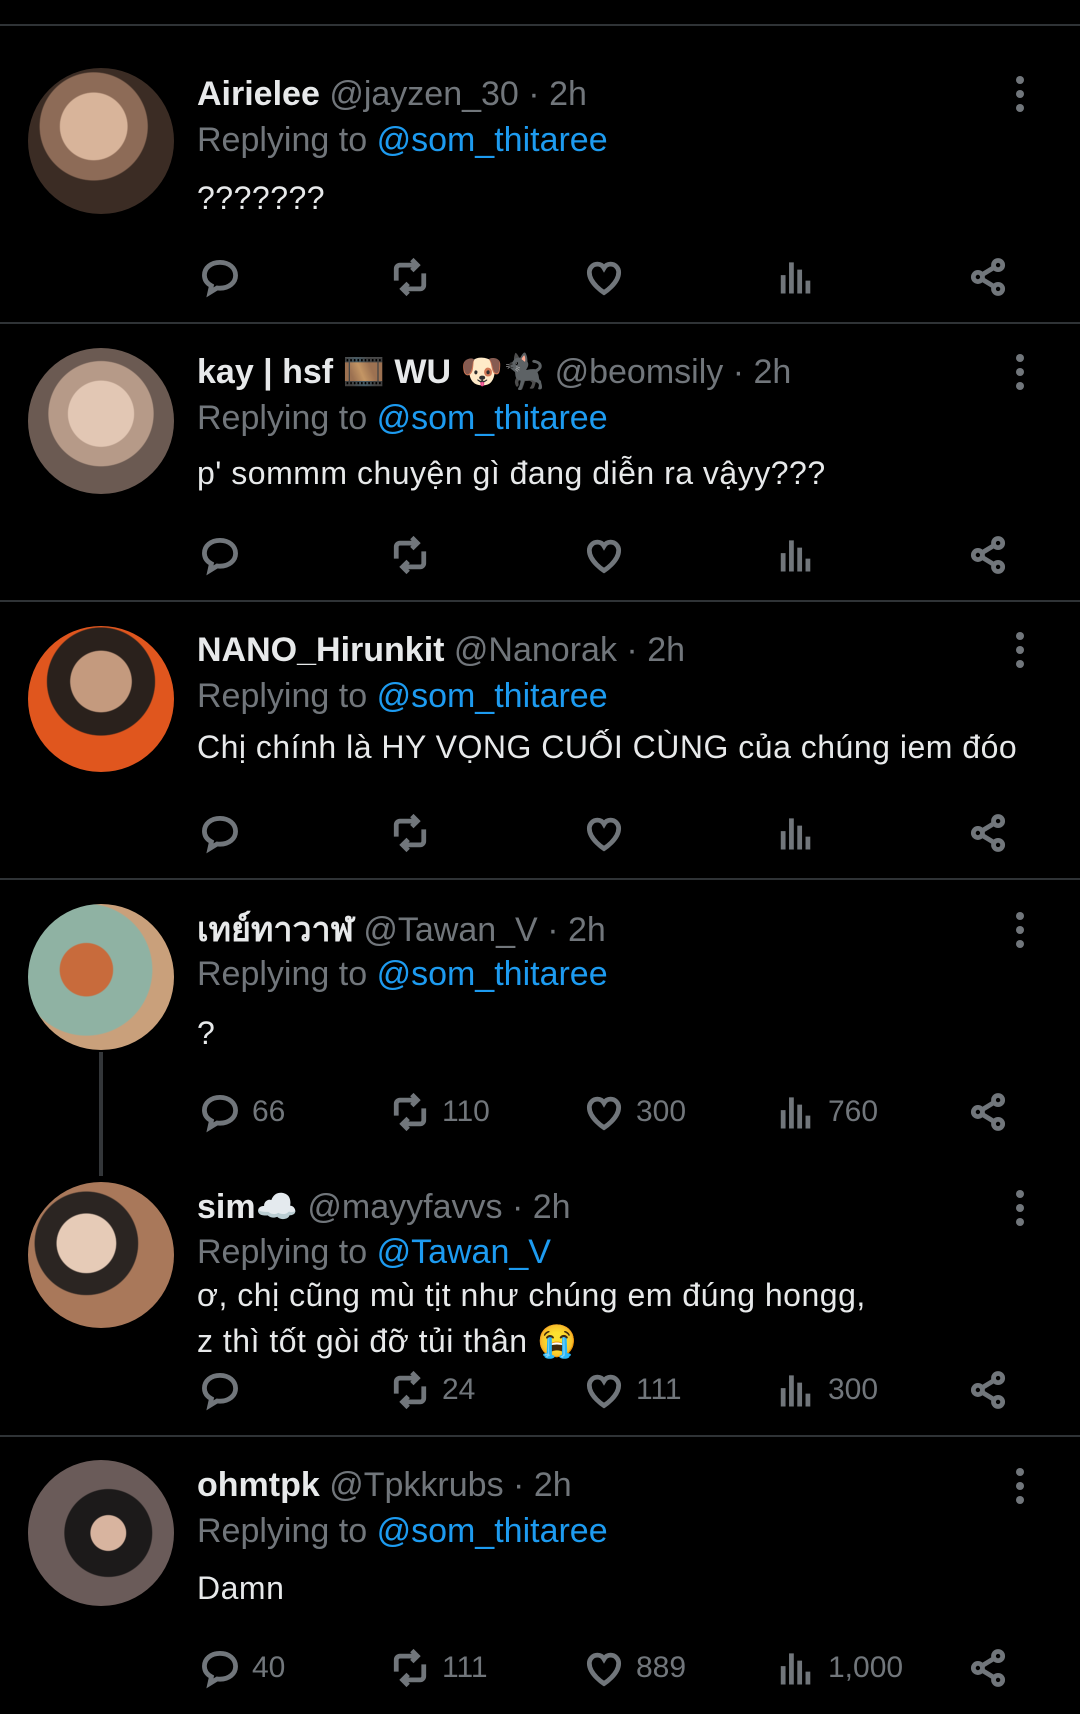  Describe the element at coordinates (826, 1112) in the screenshot. I see `views-button: 760` at that location.